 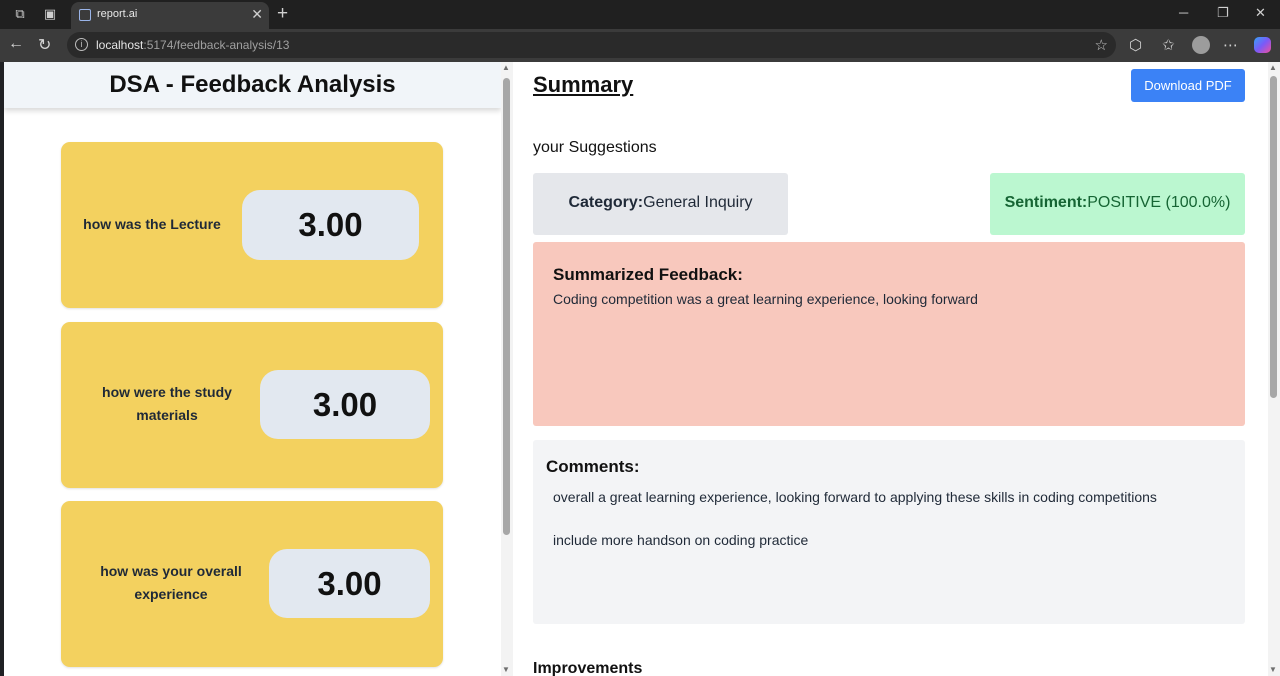 I want to click on browser-tab: report.ai ✕, so click(x=170, y=15).